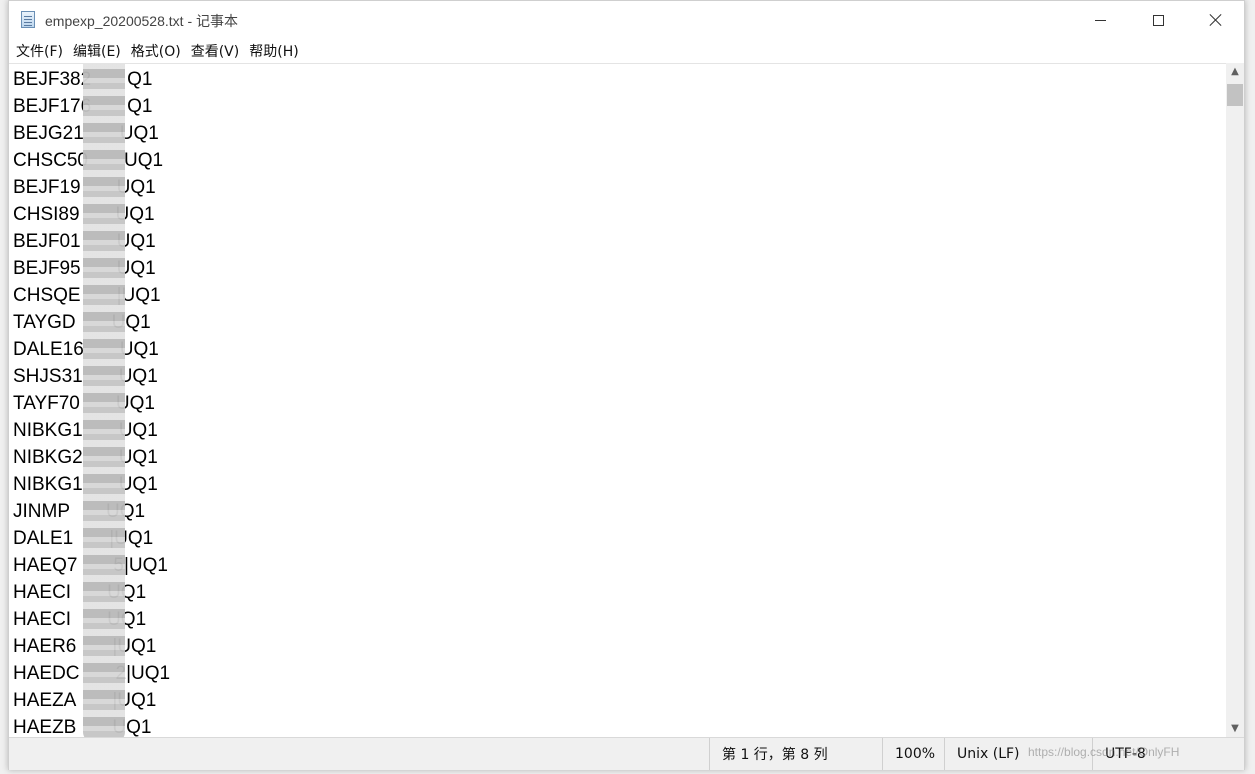 The height and width of the screenshot is (774, 1255). I want to click on zoom-level: 100%, so click(913, 754).